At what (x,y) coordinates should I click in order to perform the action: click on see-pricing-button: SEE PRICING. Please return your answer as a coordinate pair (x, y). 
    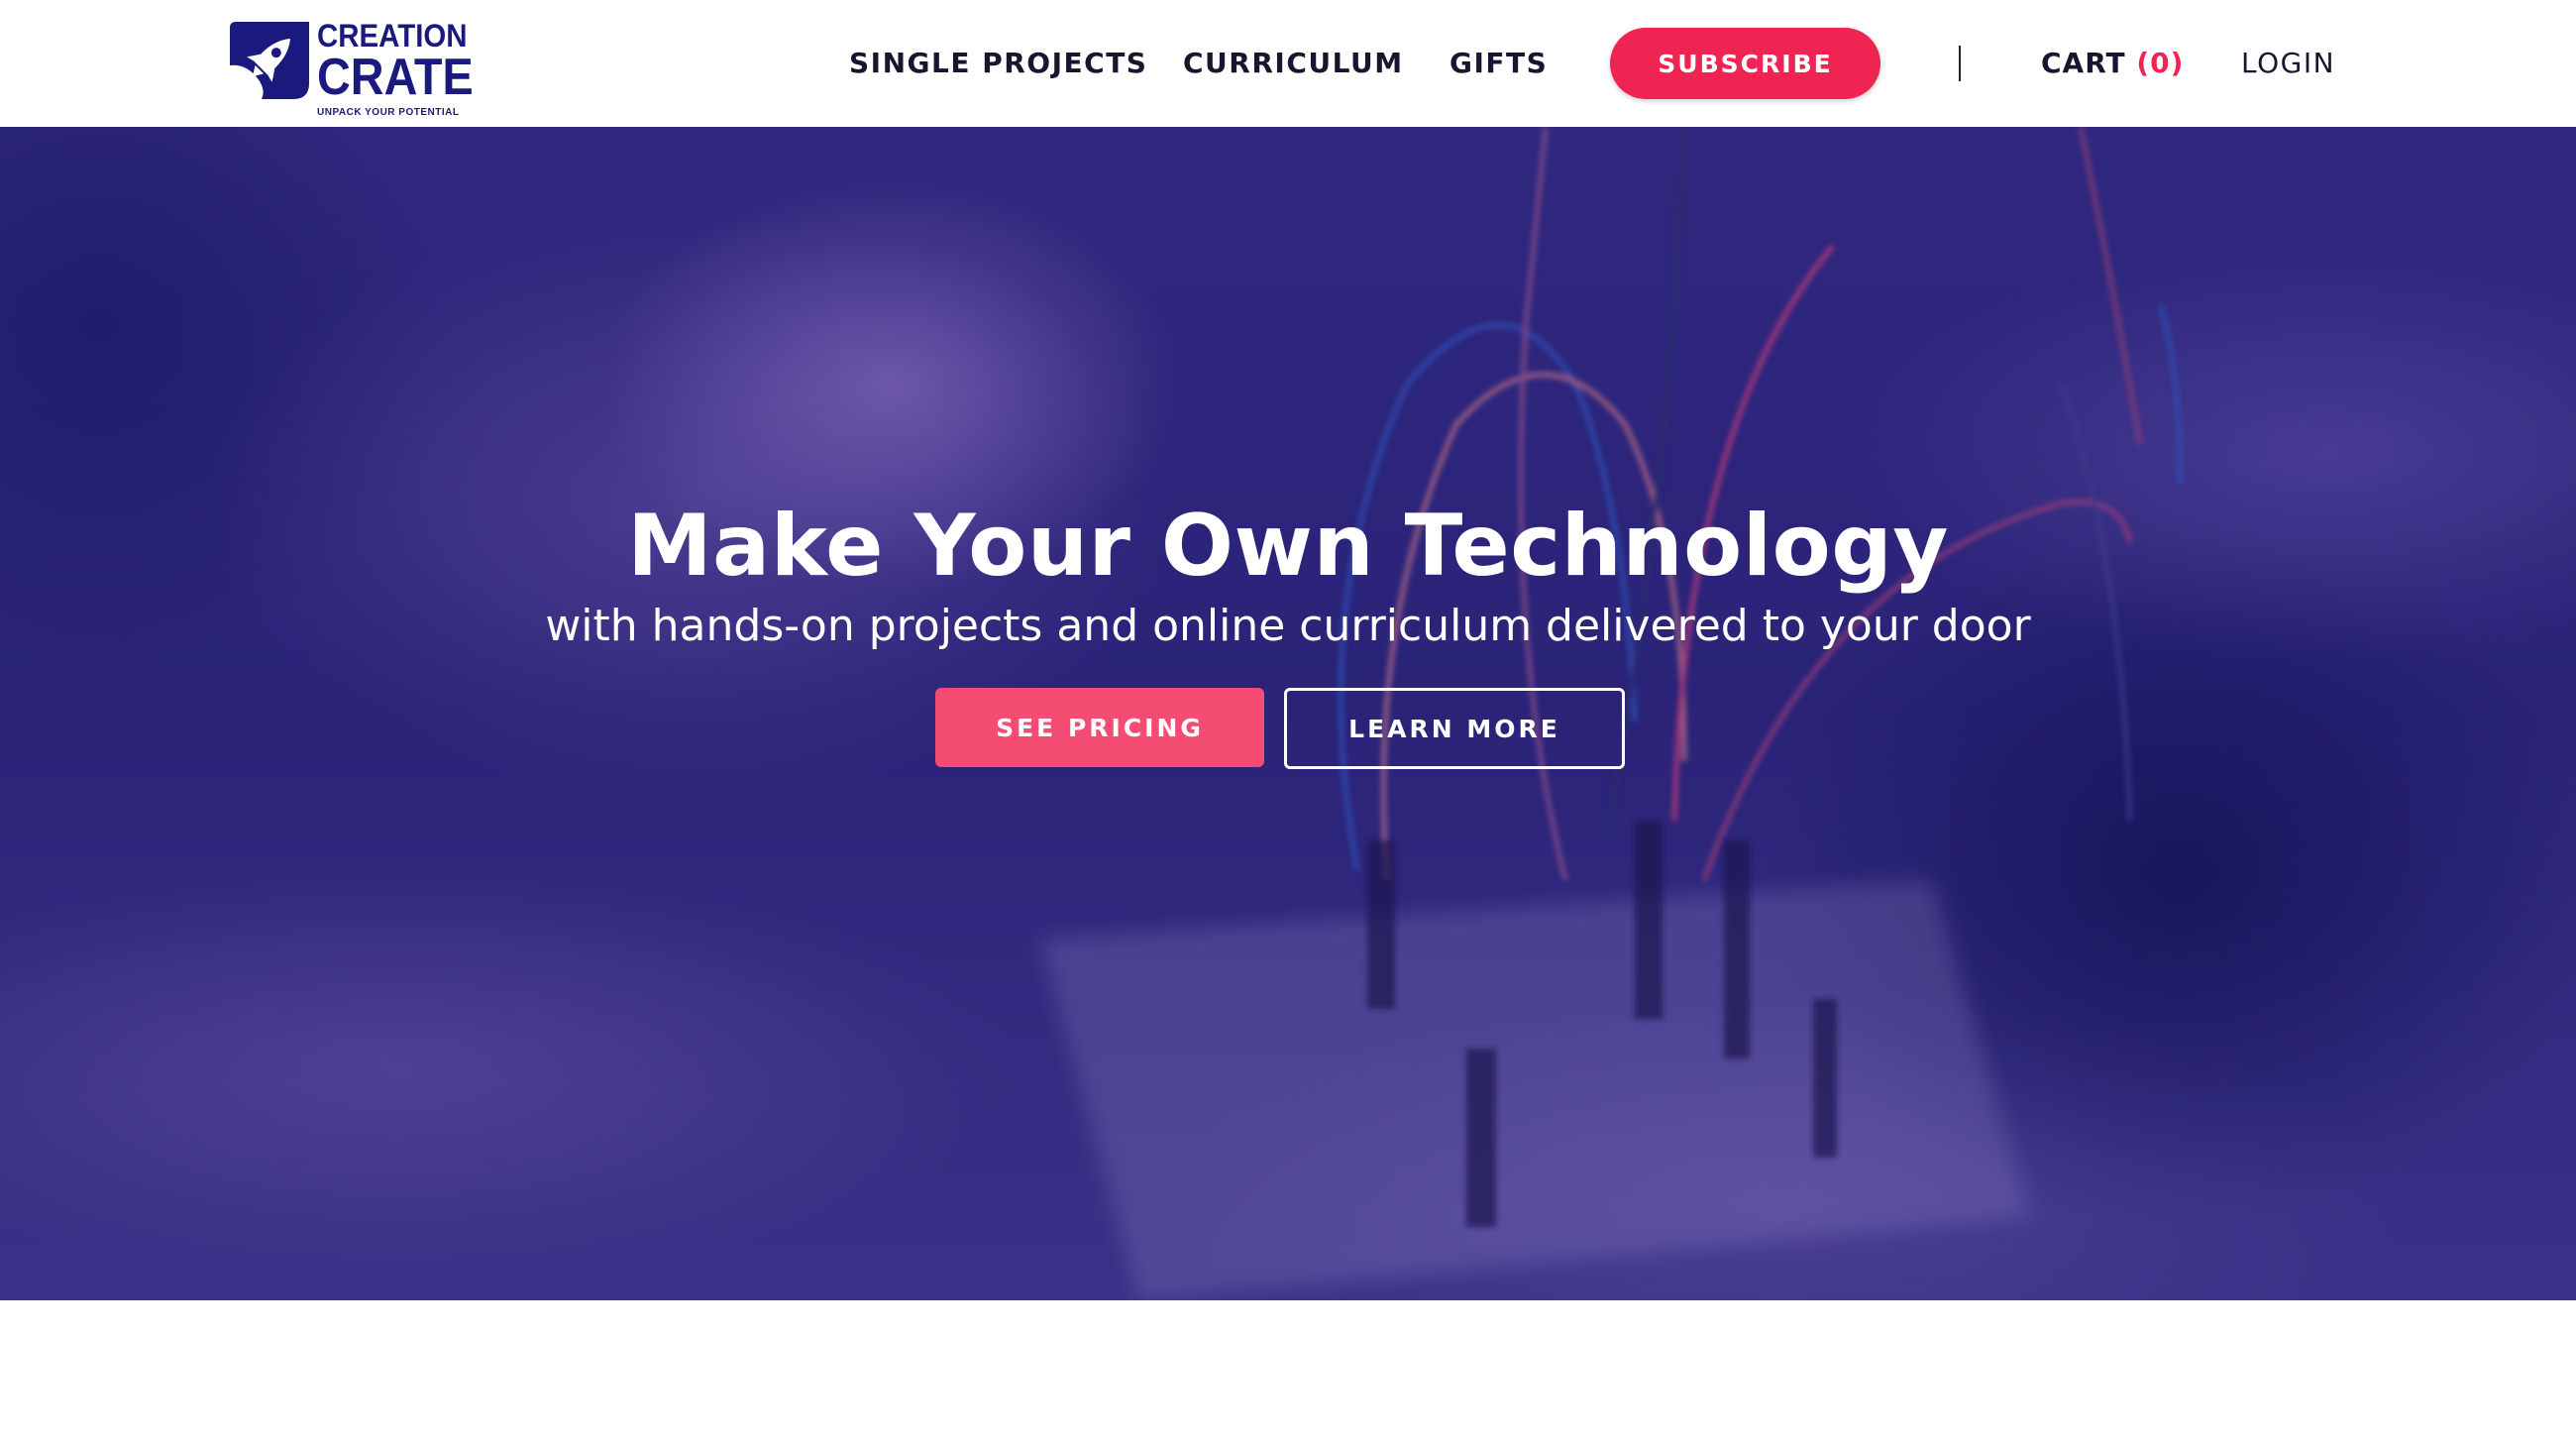
    Looking at the image, I should click on (1099, 727).